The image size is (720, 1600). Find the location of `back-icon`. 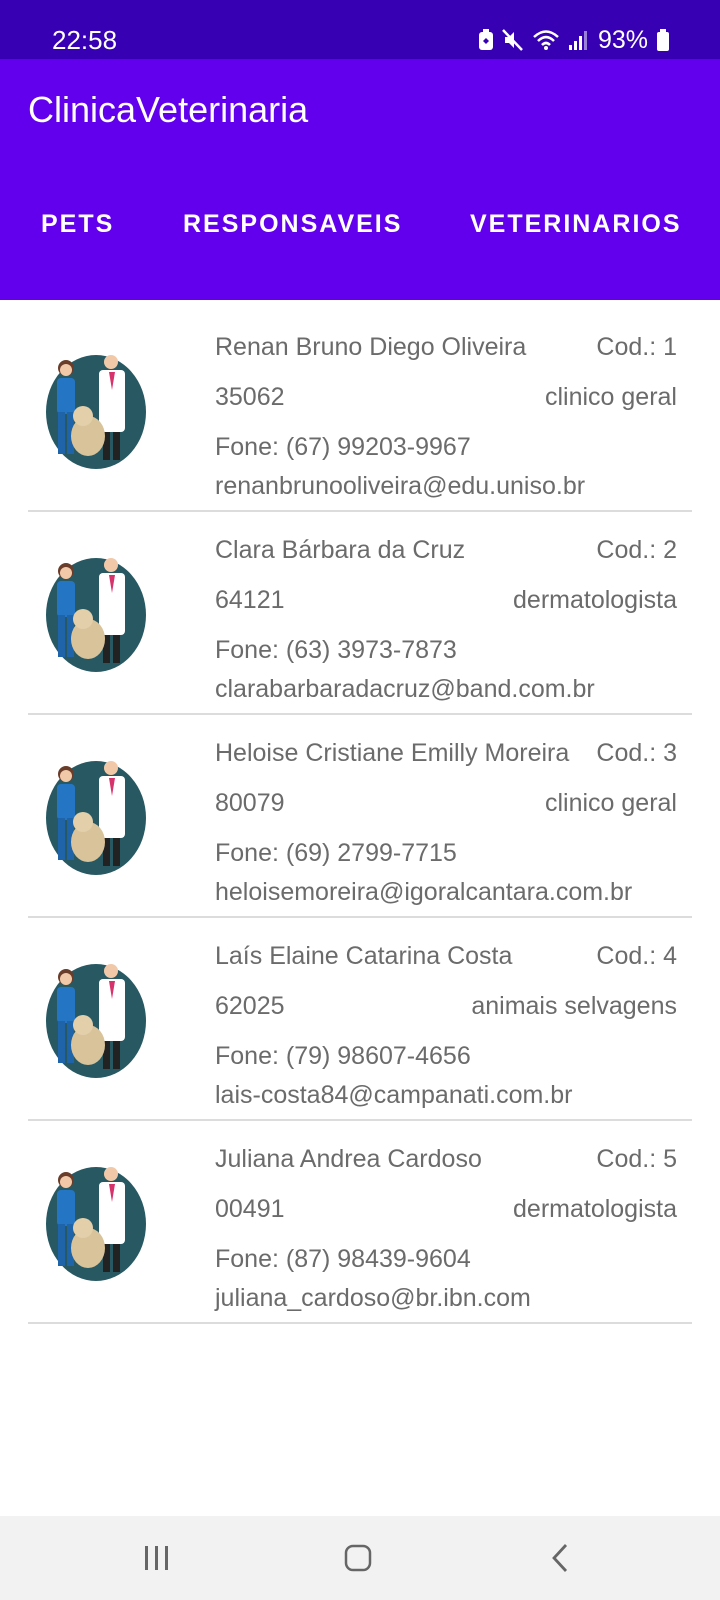

back-icon is located at coordinates (560, 1558).